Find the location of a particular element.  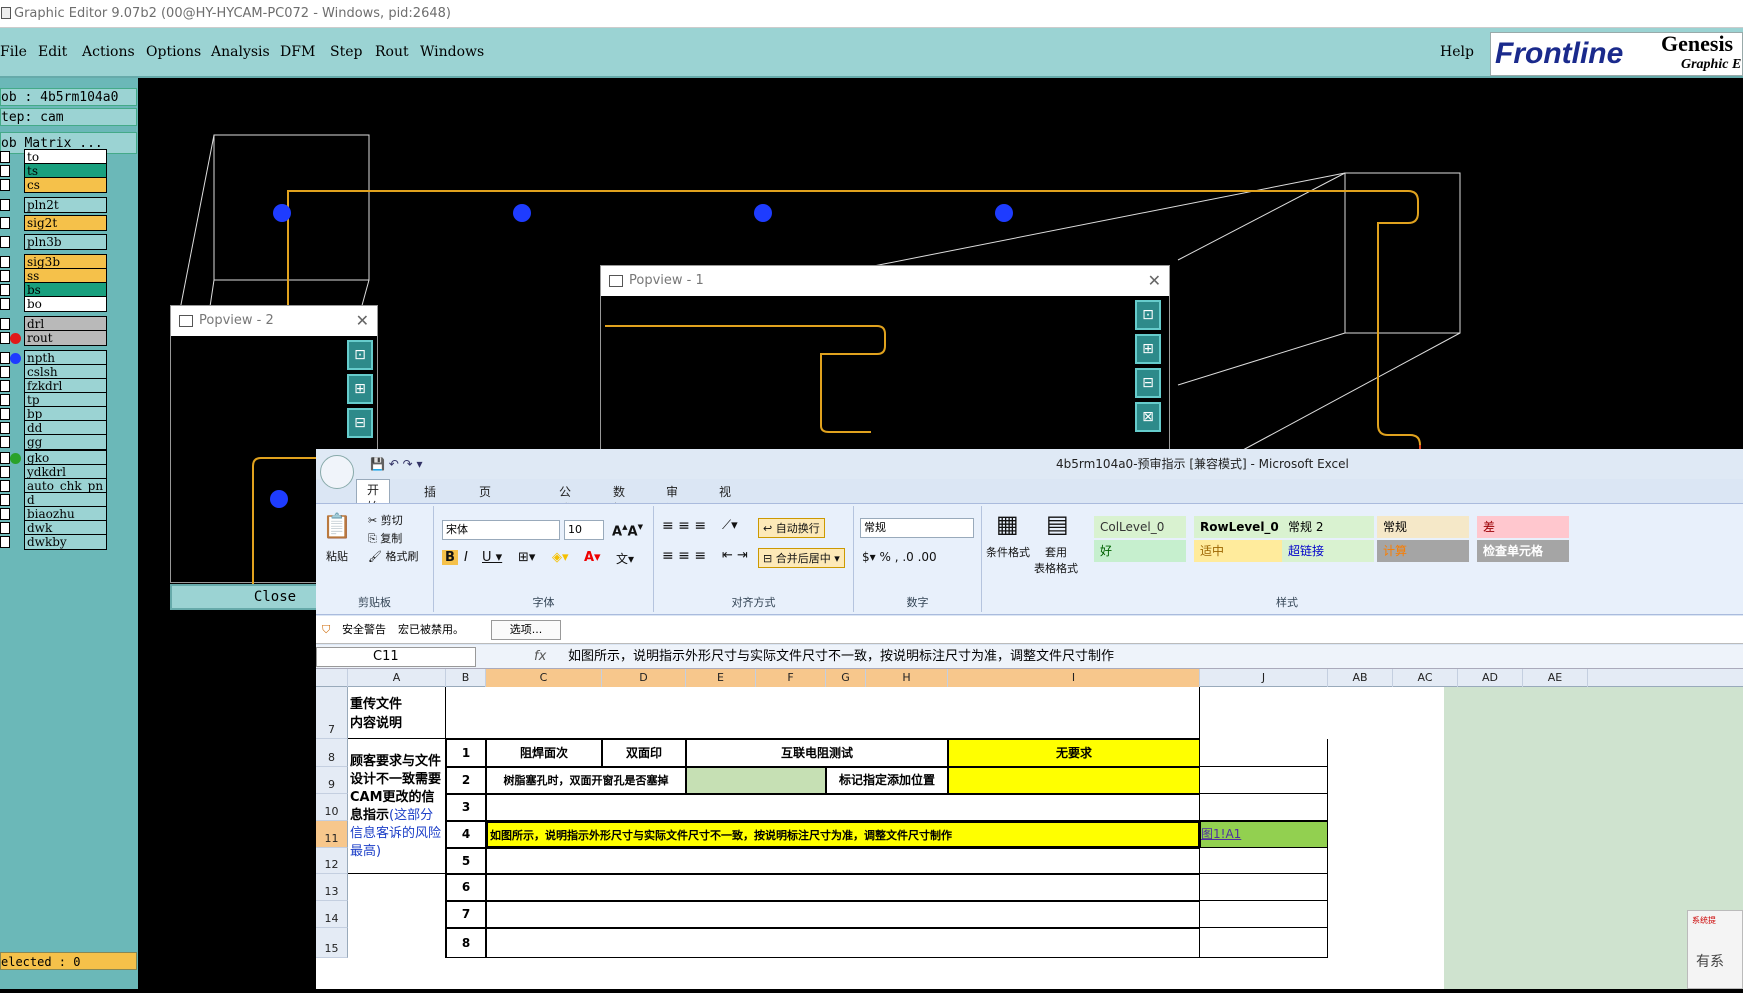

conditional-format-button: 条件格式 is located at coordinates (1008, 552).